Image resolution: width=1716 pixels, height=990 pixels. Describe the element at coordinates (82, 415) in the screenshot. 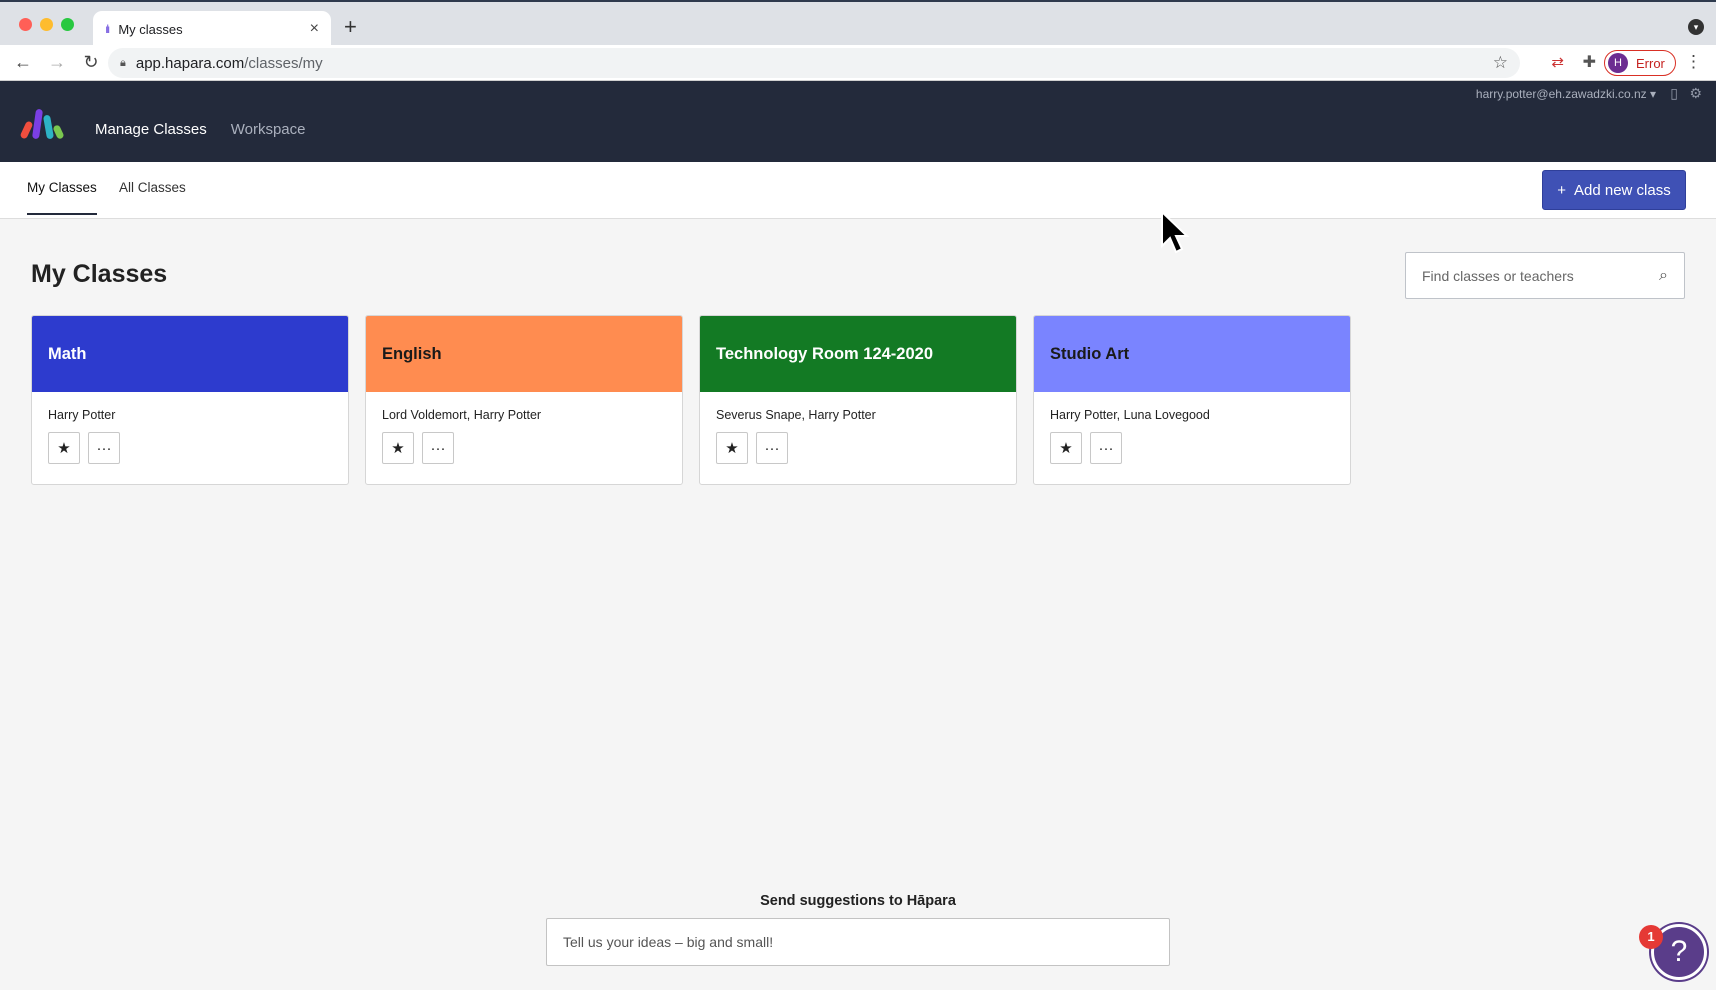

I see `class-teachers: Harry Potter` at that location.